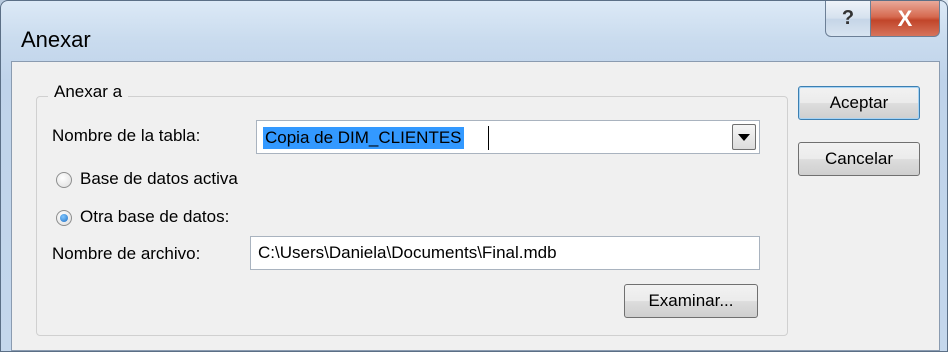  What do you see at coordinates (56, 39) in the screenshot?
I see `window-title: Anexar` at bounding box center [56, 39].